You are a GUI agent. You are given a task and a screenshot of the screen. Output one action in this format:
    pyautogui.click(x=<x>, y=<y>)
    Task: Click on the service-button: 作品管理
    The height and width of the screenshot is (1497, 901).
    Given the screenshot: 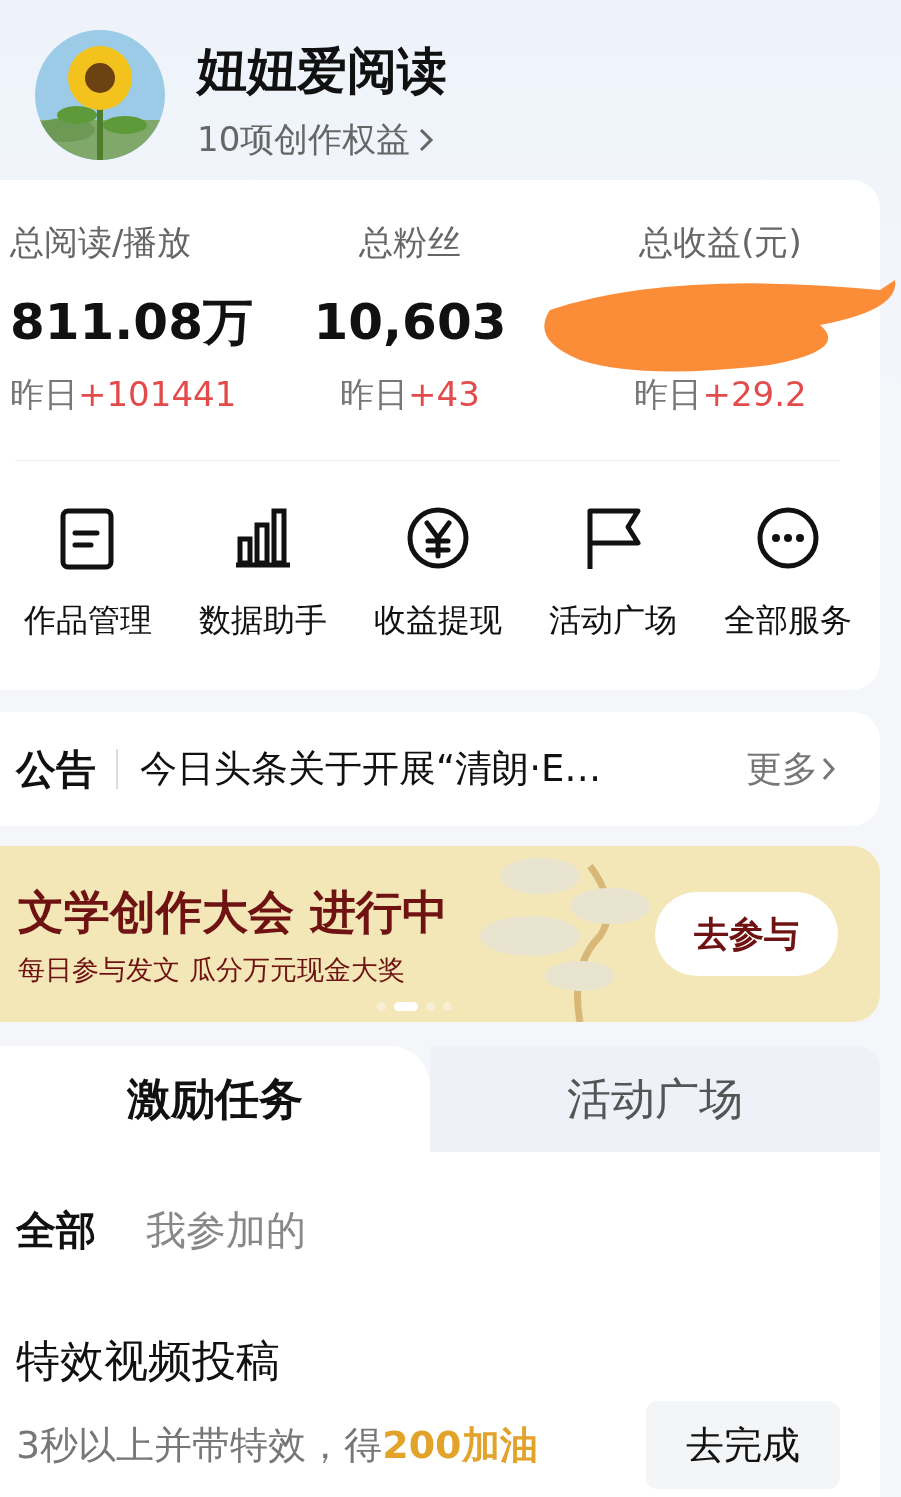 What is the action you would take?
    pyautogui.click(x=87, y=574)
    